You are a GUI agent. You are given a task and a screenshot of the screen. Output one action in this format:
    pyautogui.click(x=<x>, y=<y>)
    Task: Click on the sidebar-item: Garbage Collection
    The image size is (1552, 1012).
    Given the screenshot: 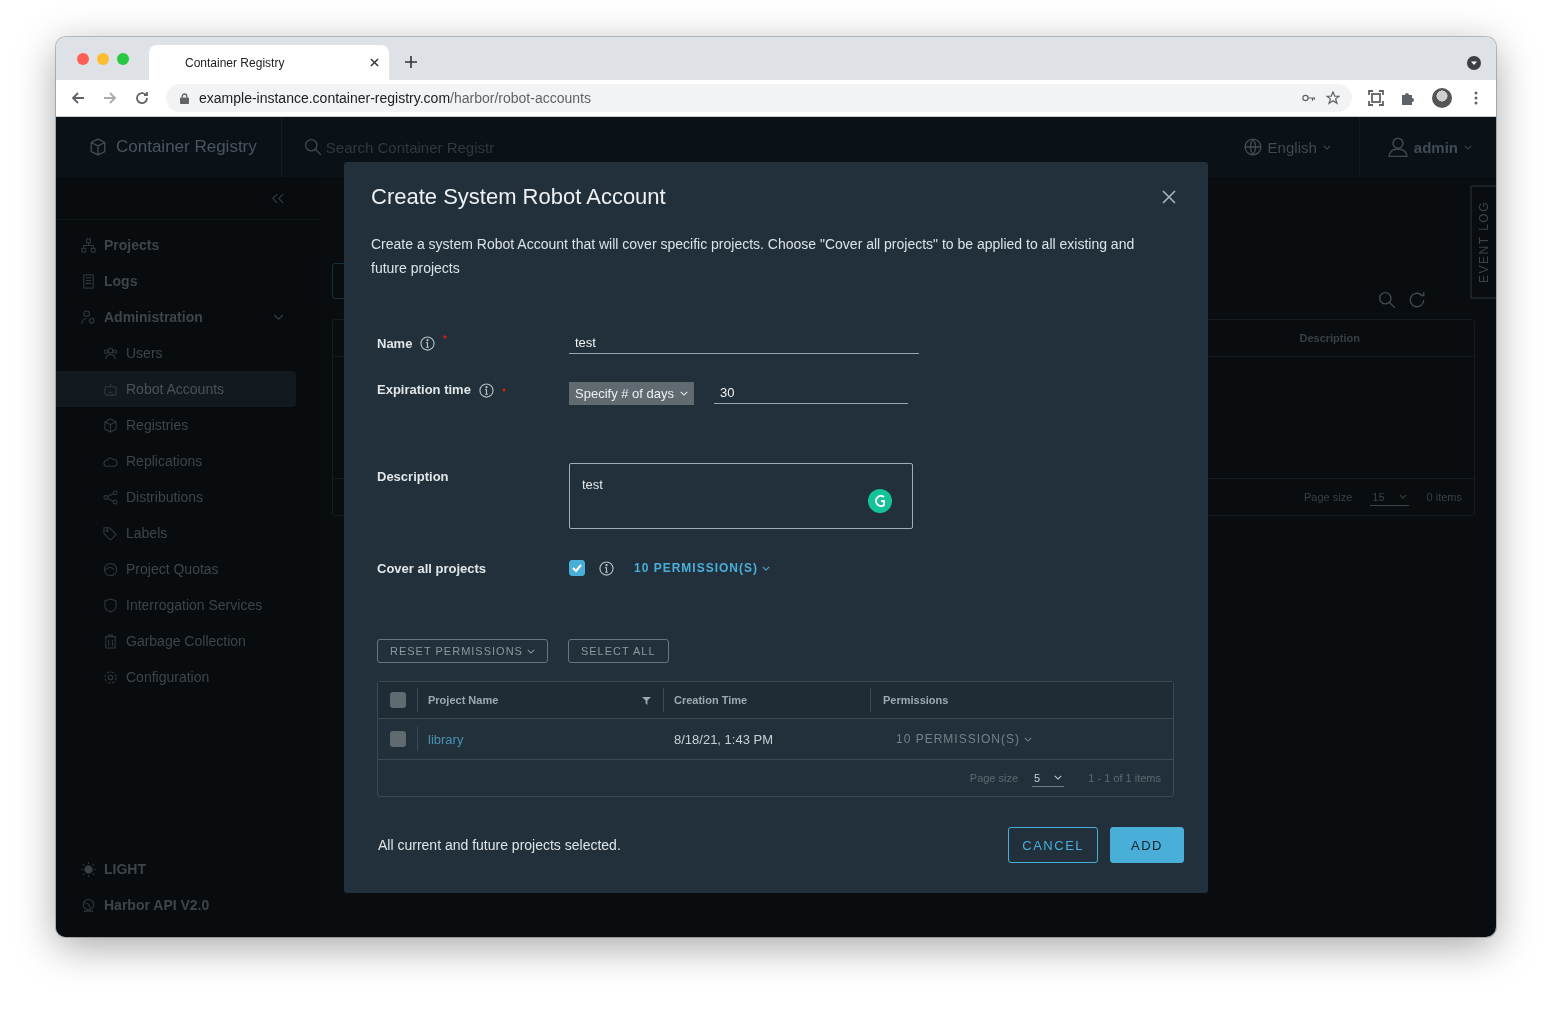 What is the action you would take?
    pyautogui.click(x=176, y=641)
    